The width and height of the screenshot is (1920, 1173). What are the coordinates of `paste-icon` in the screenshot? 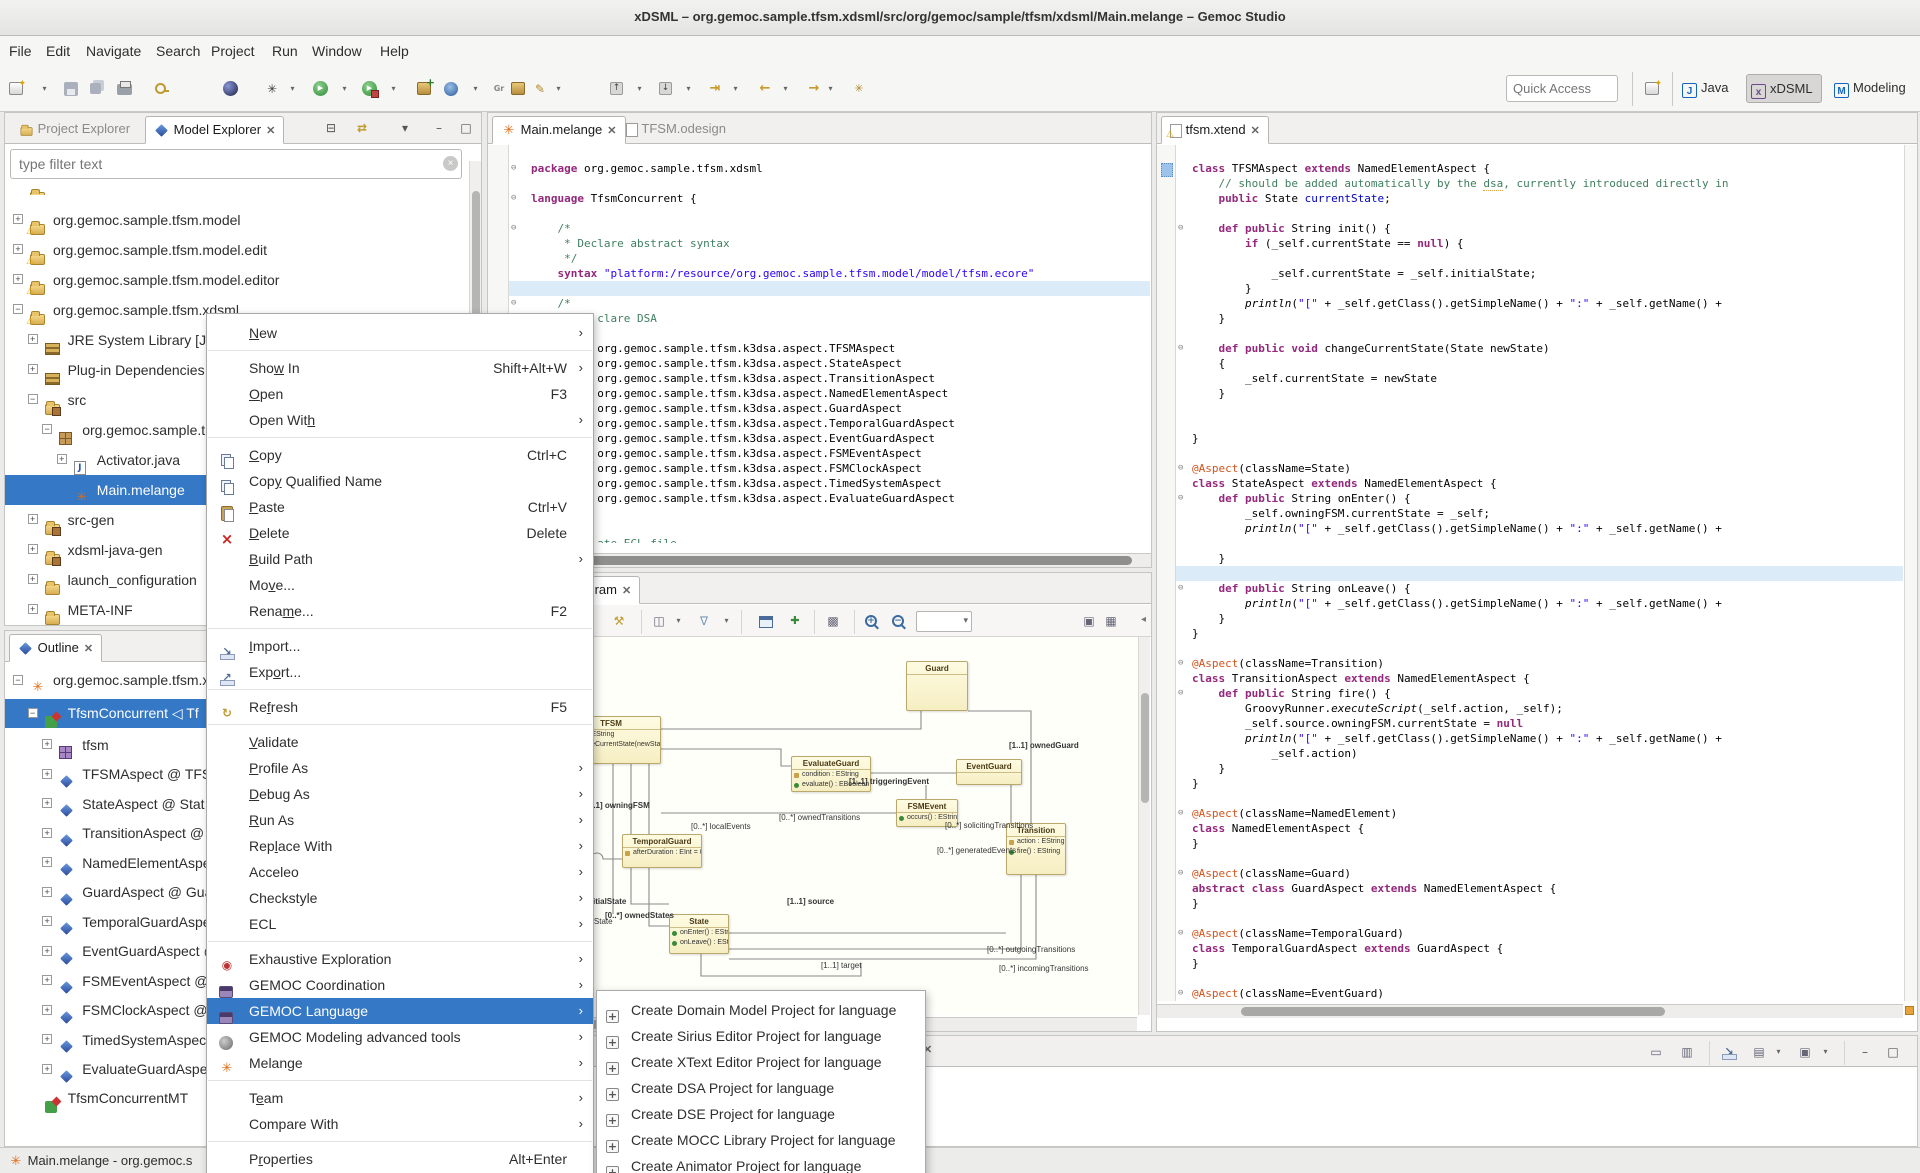 It's located at (227, 514).